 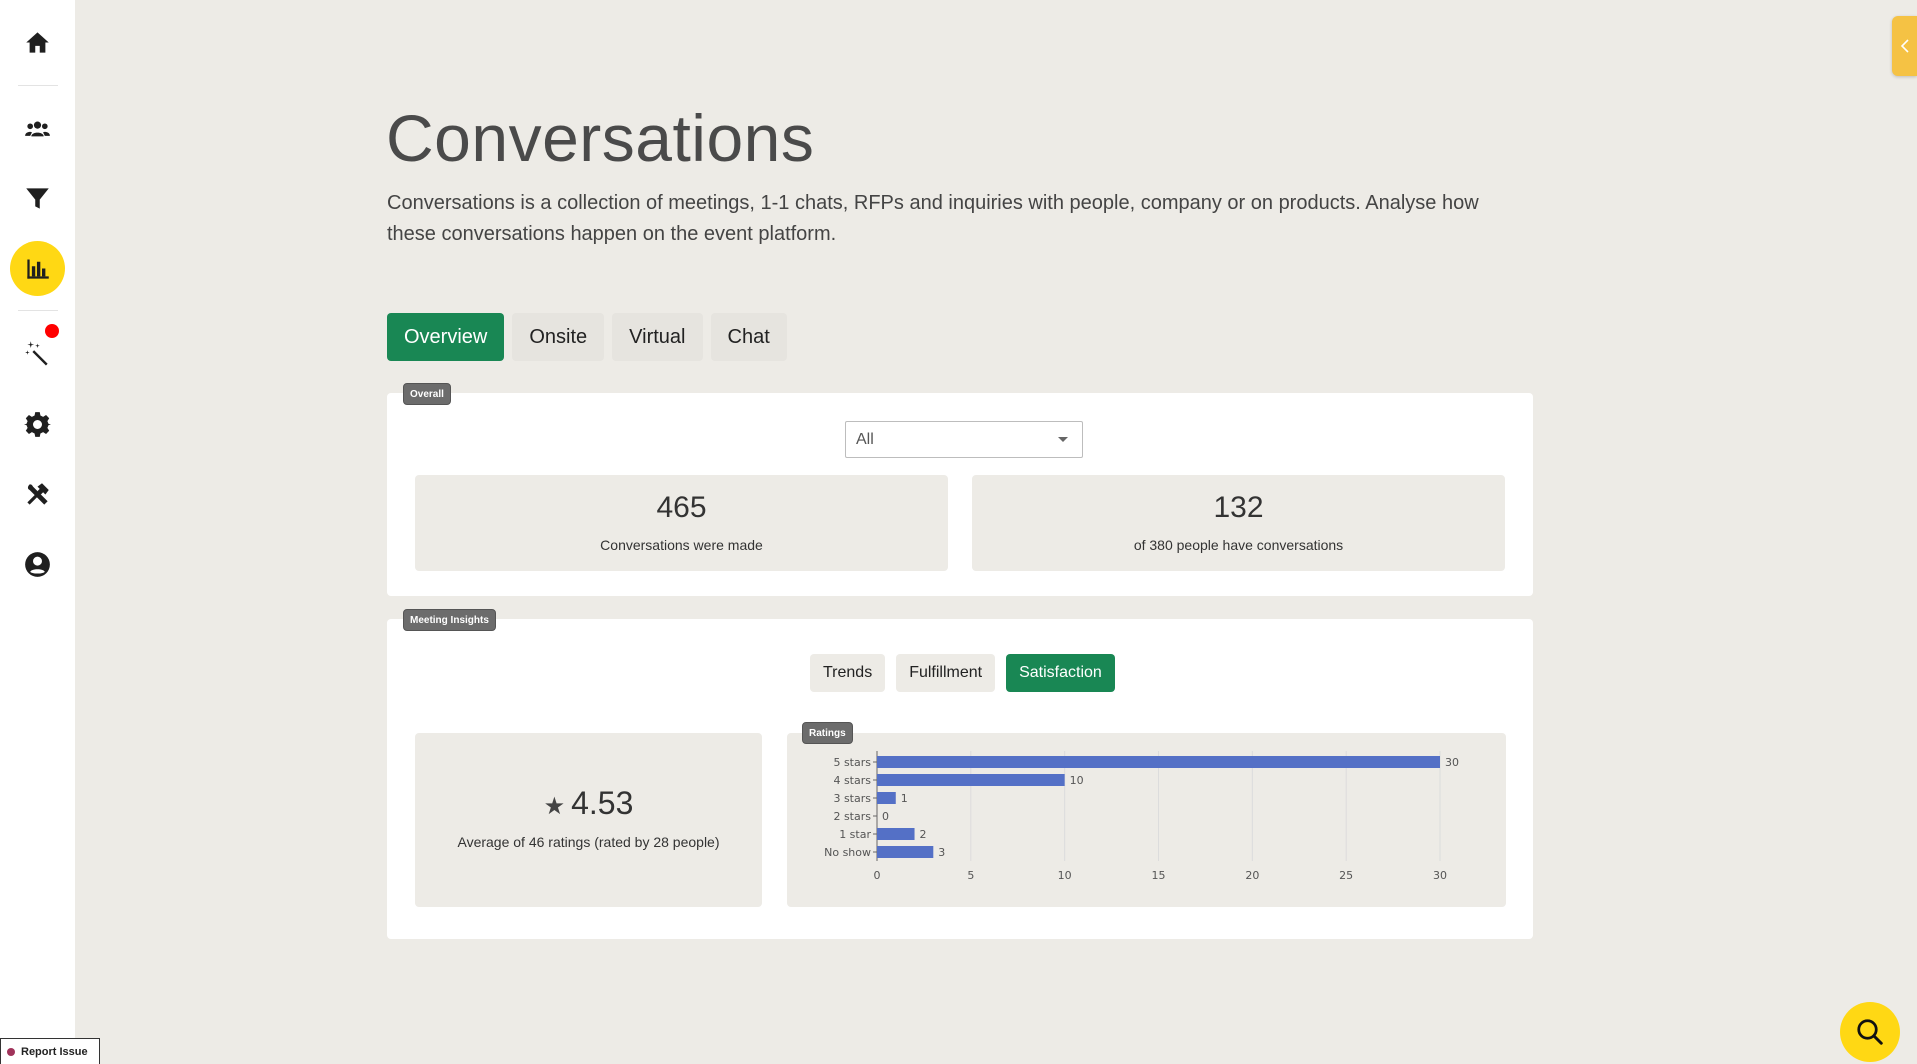 What do you see at coordinates (1252, 875) in the screenshot?
I see `x-tick-label: 20` at bounding box center [1252, 875].